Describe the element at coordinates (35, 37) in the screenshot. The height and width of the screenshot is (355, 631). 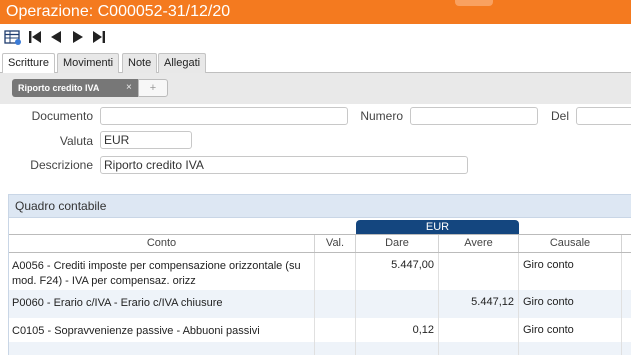
I see `first-record-icon` at that location.